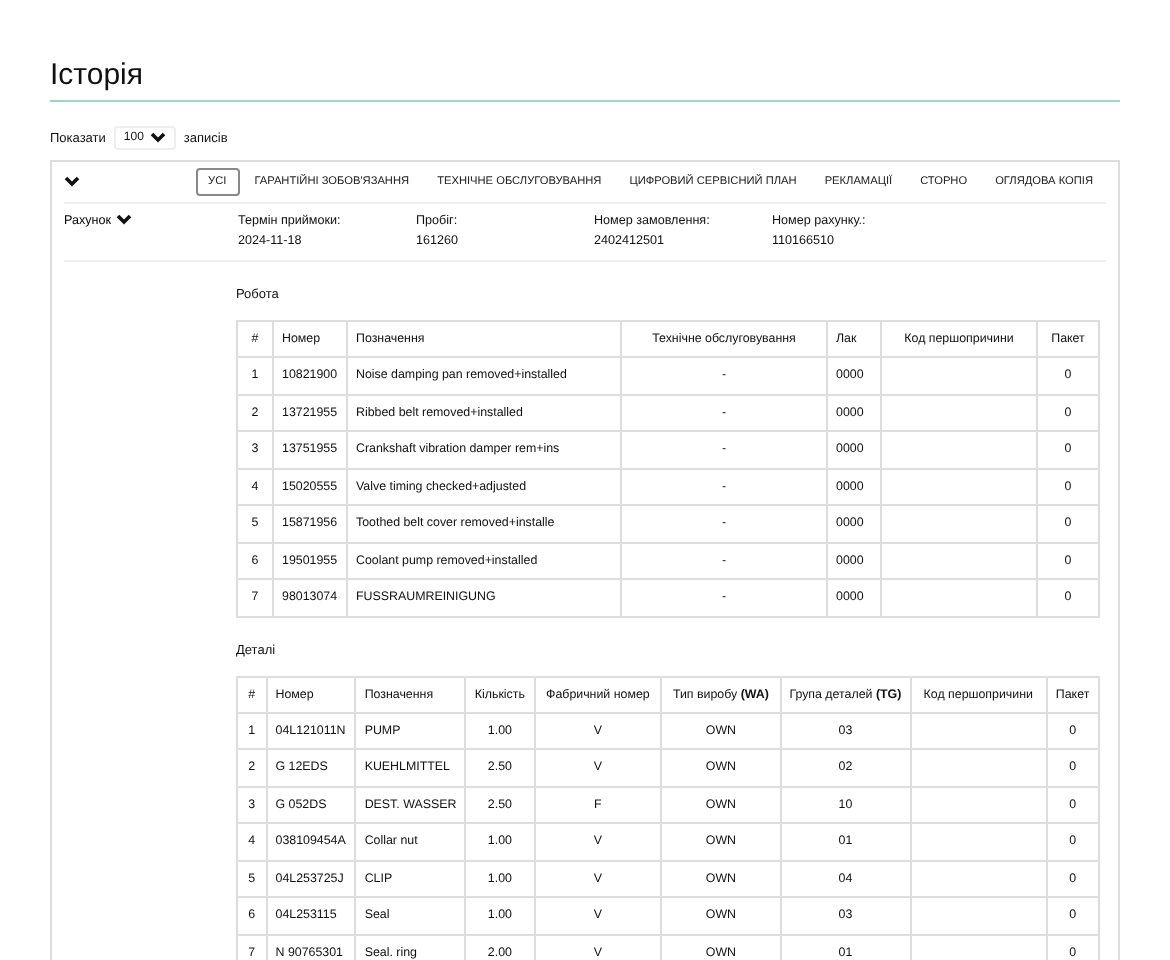 This screenshot has width=1170, height=960. Describe the element at coordinates (157, 138) in the screenshot. I see `caret-icon` at that location.